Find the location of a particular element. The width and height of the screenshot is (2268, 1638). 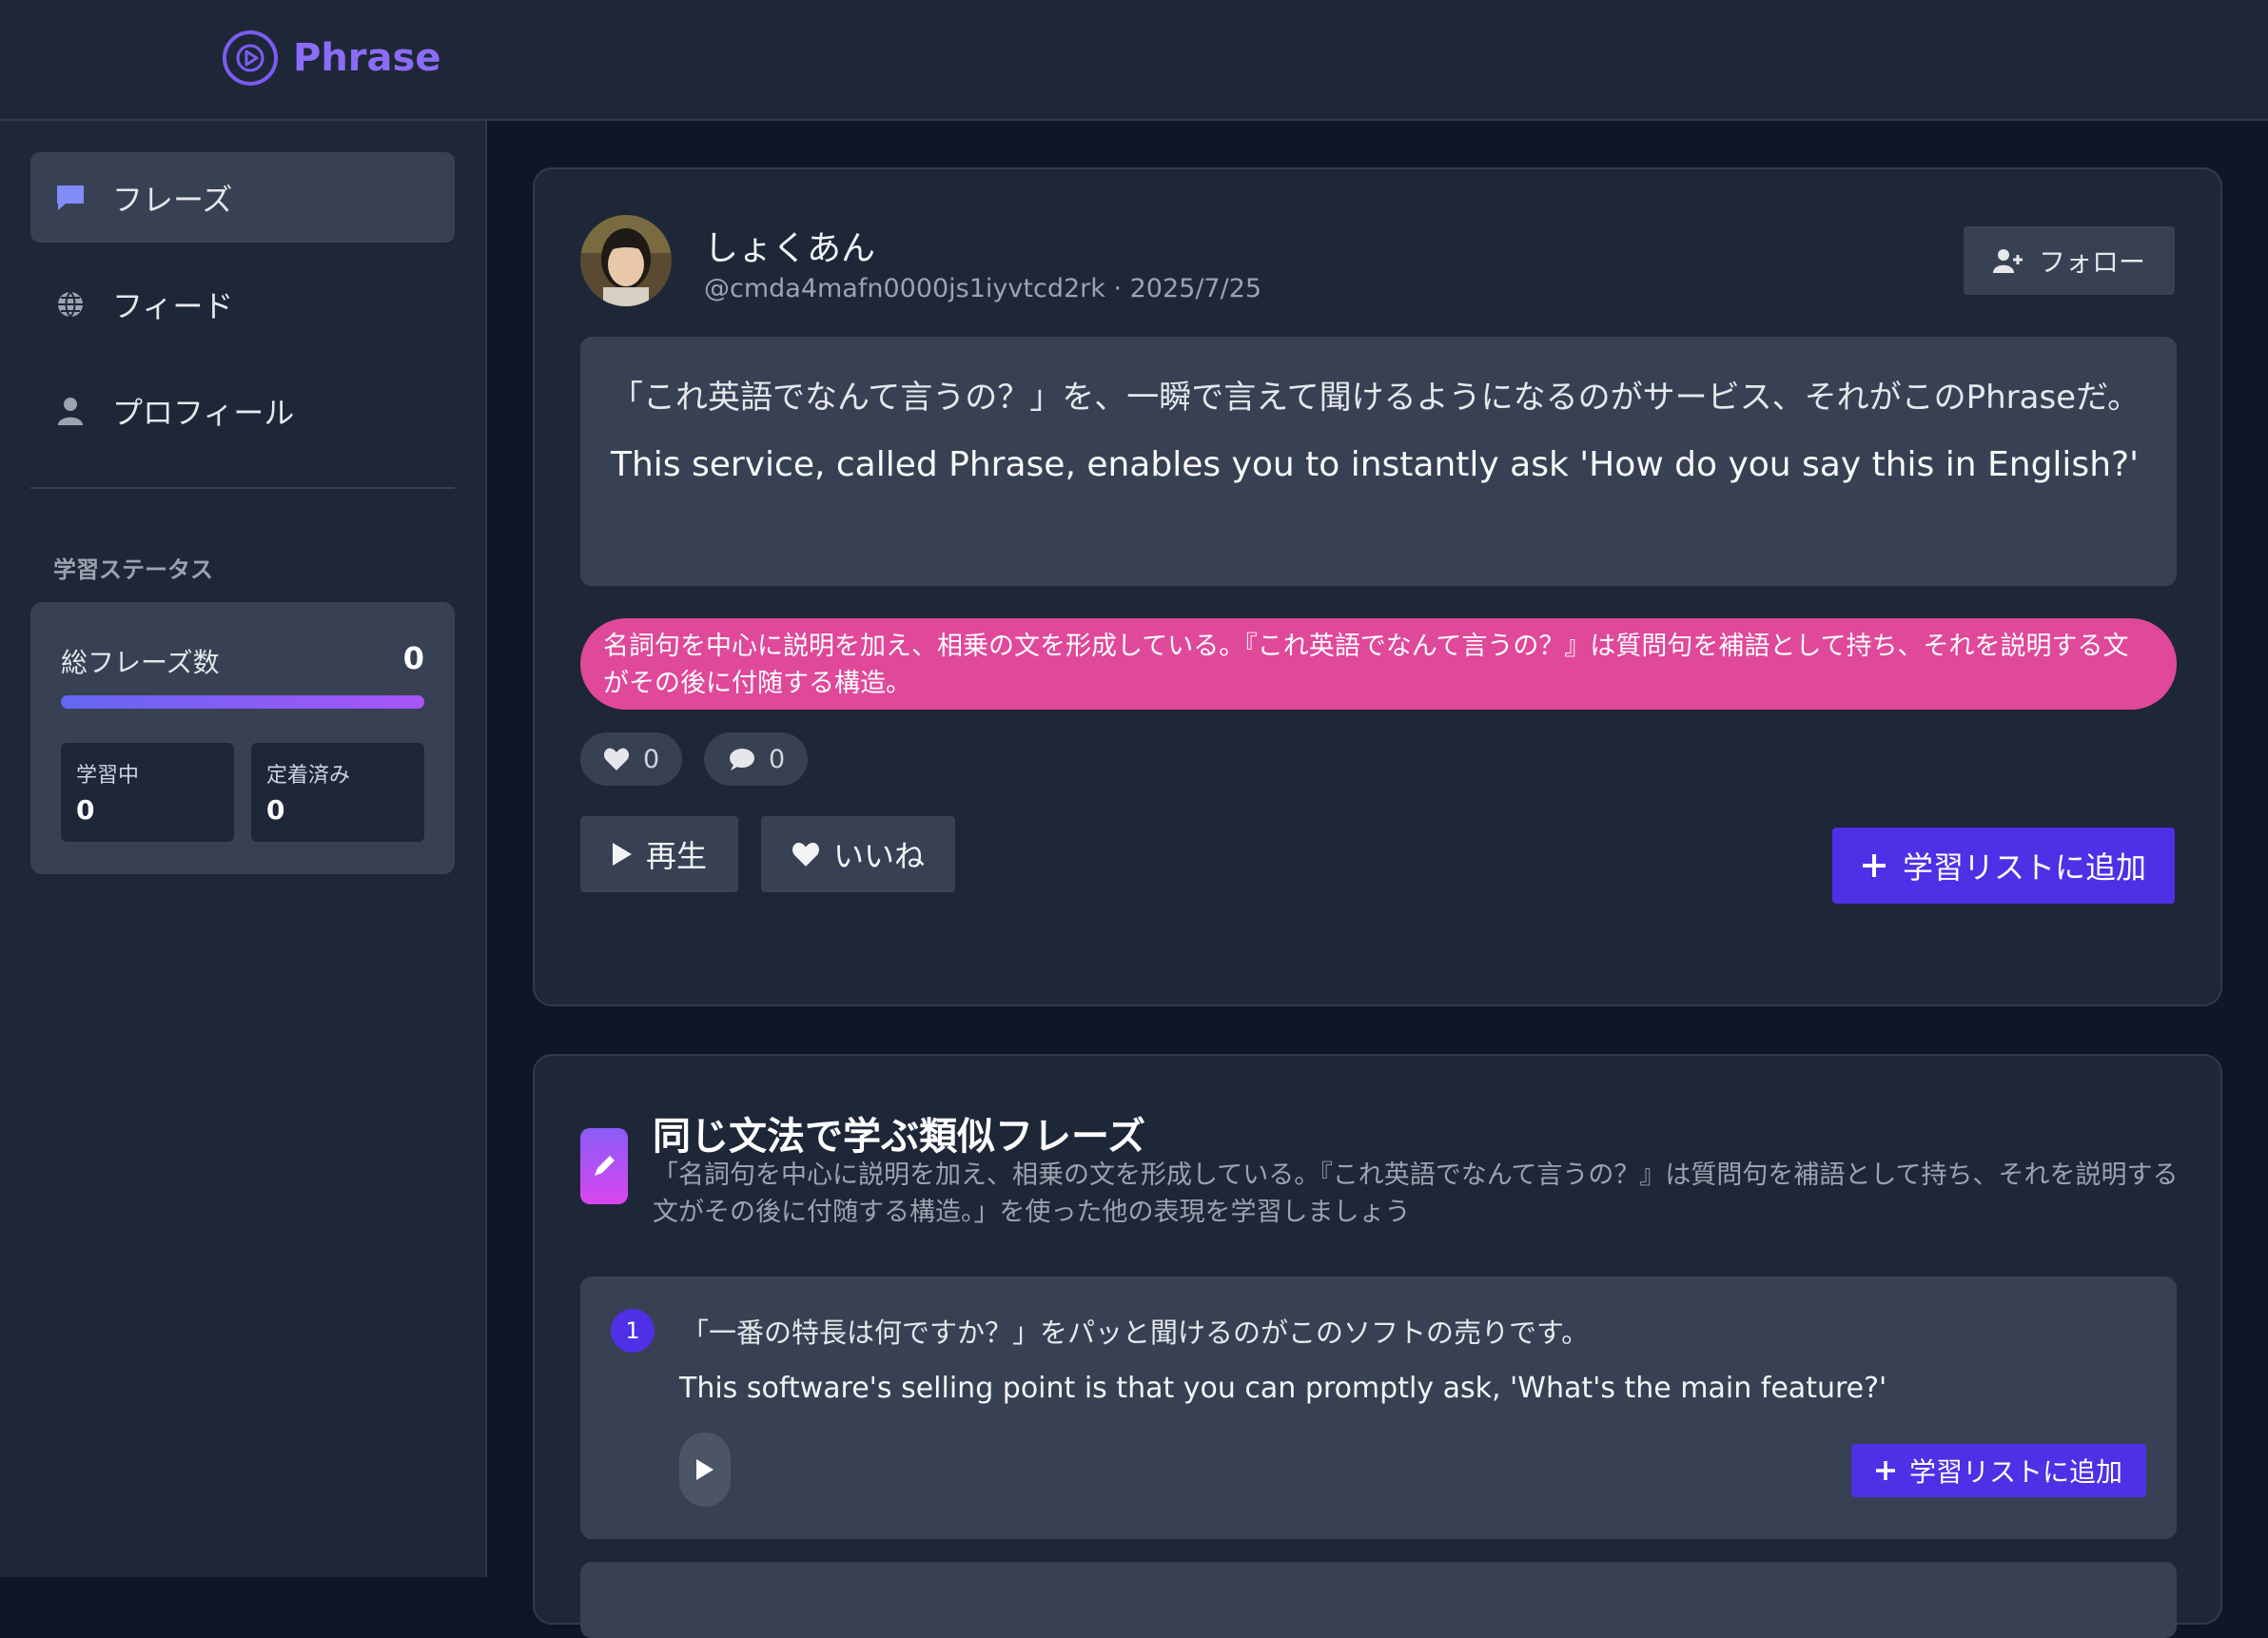

play-logo-icon is located at coordinates (251, 58).